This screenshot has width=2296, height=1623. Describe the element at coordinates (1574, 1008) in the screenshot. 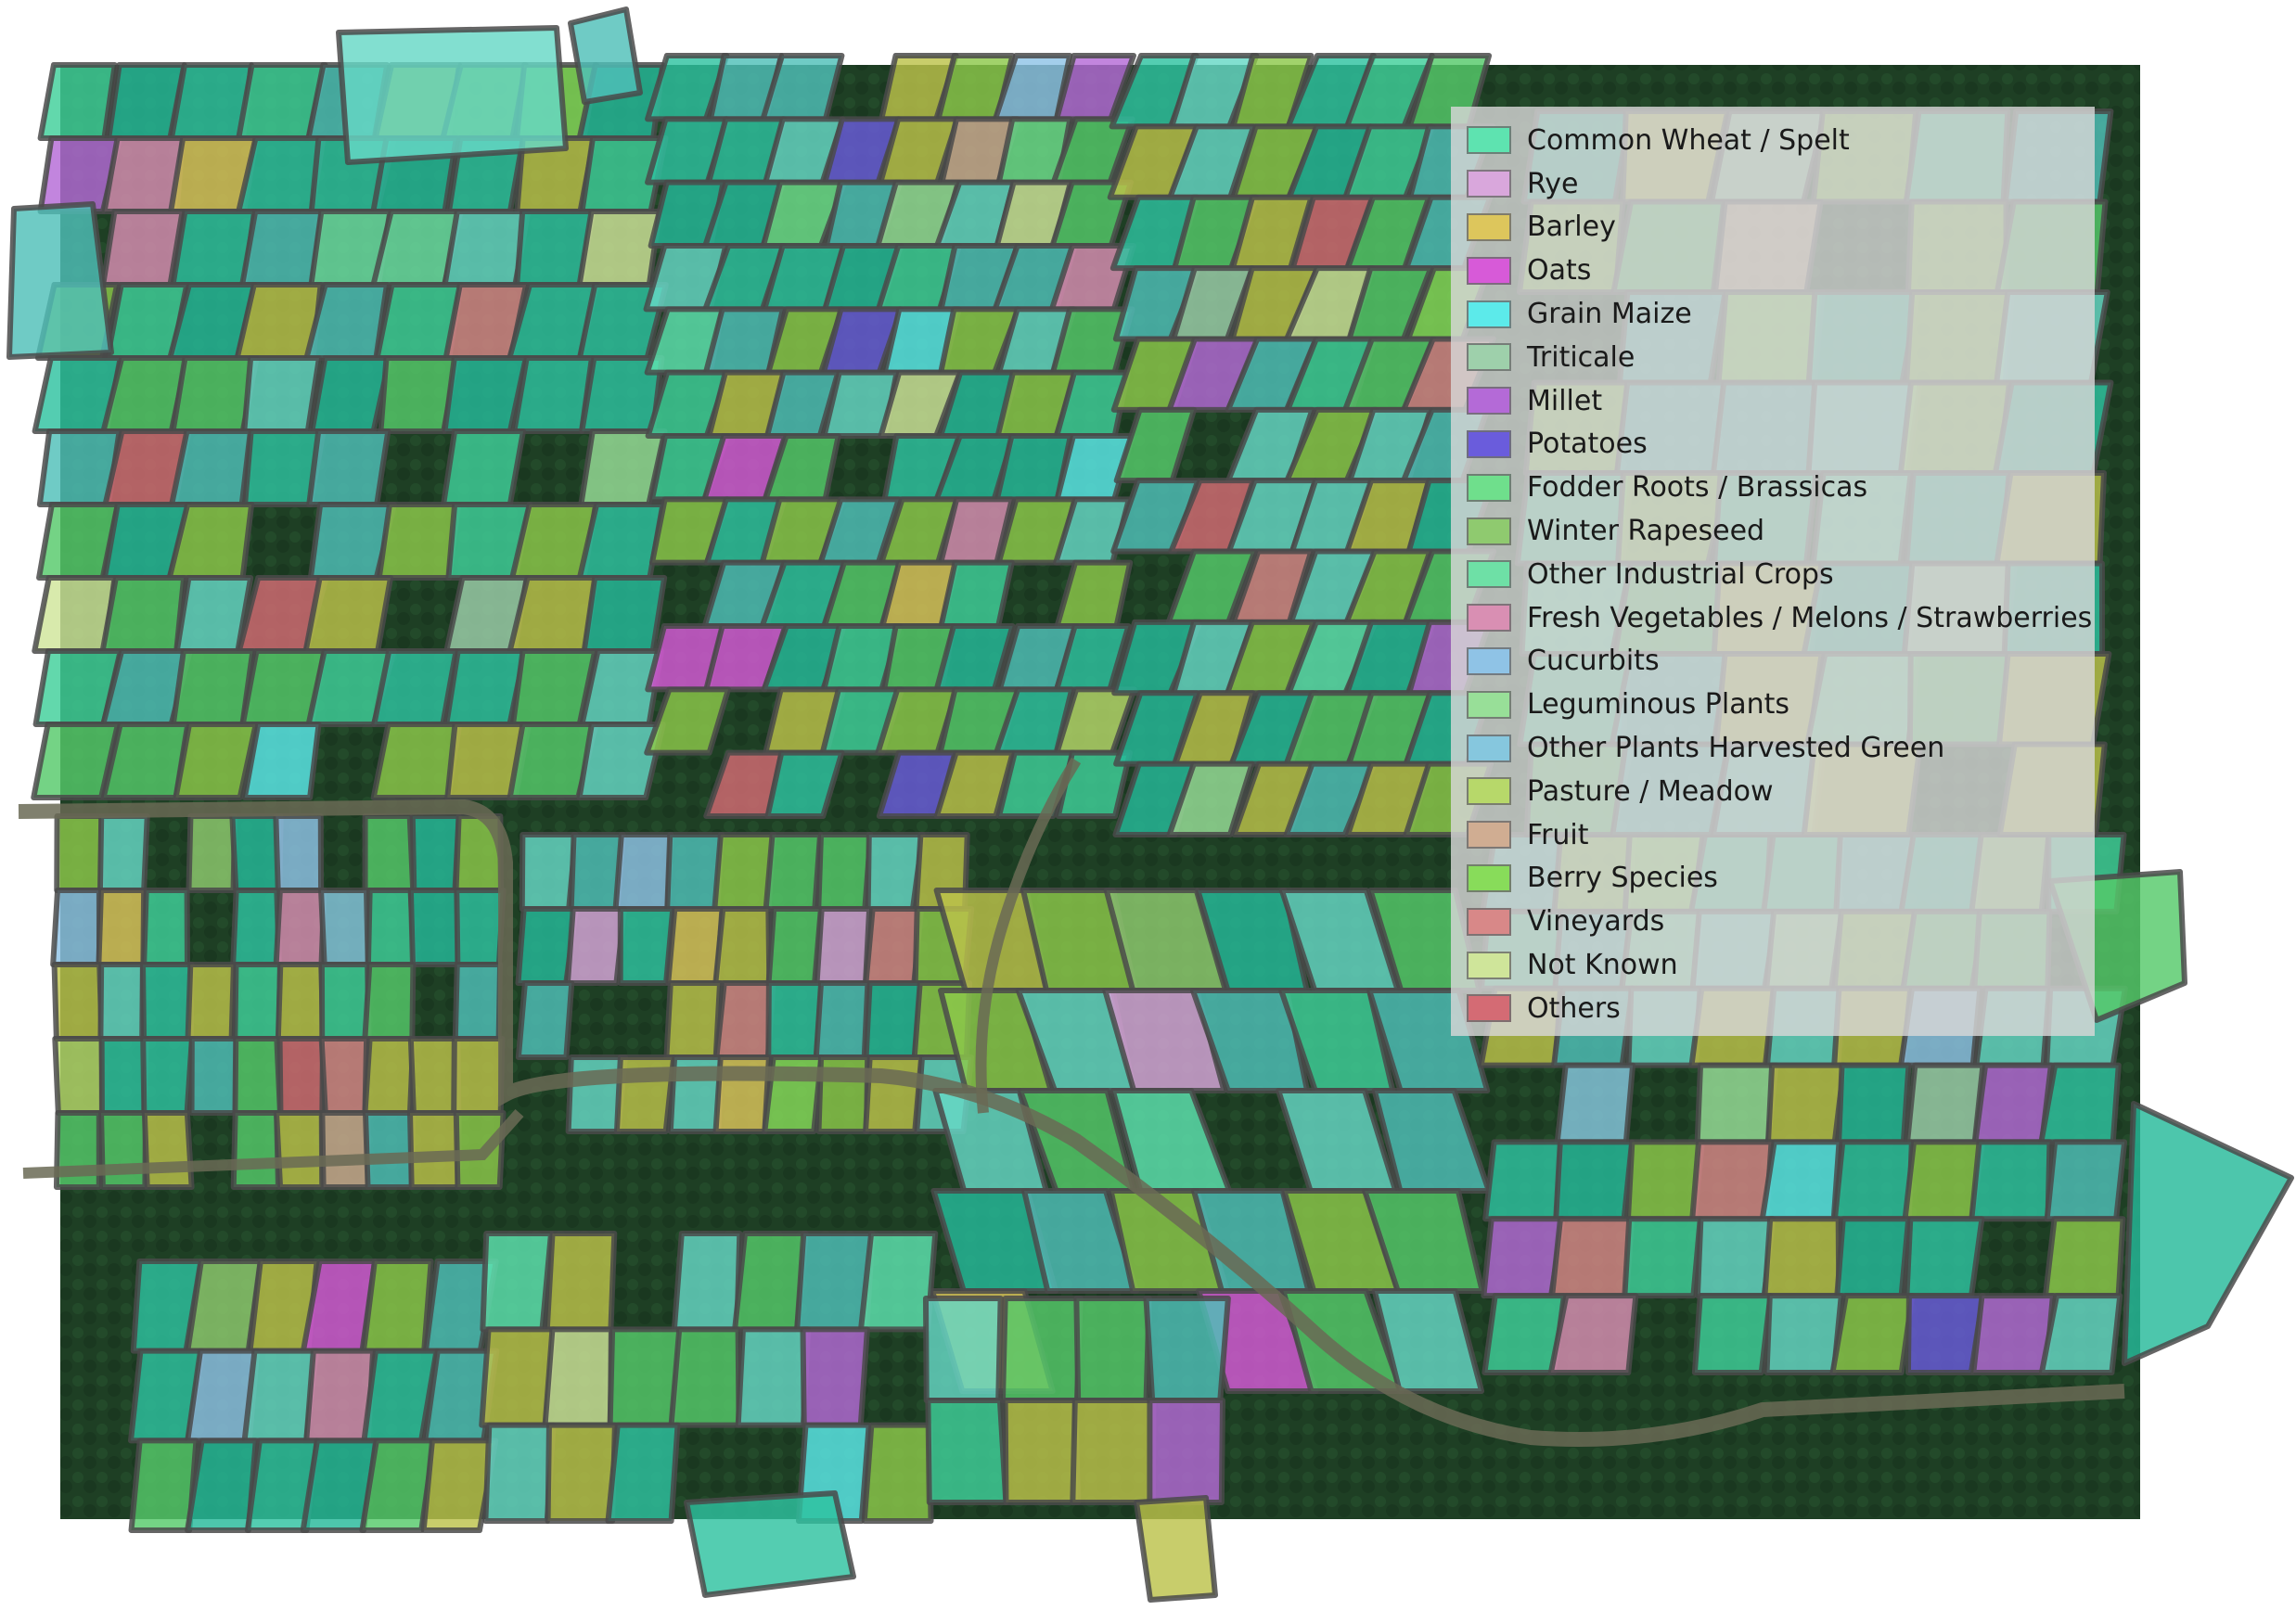

I see `legend-label: Others` at that location.